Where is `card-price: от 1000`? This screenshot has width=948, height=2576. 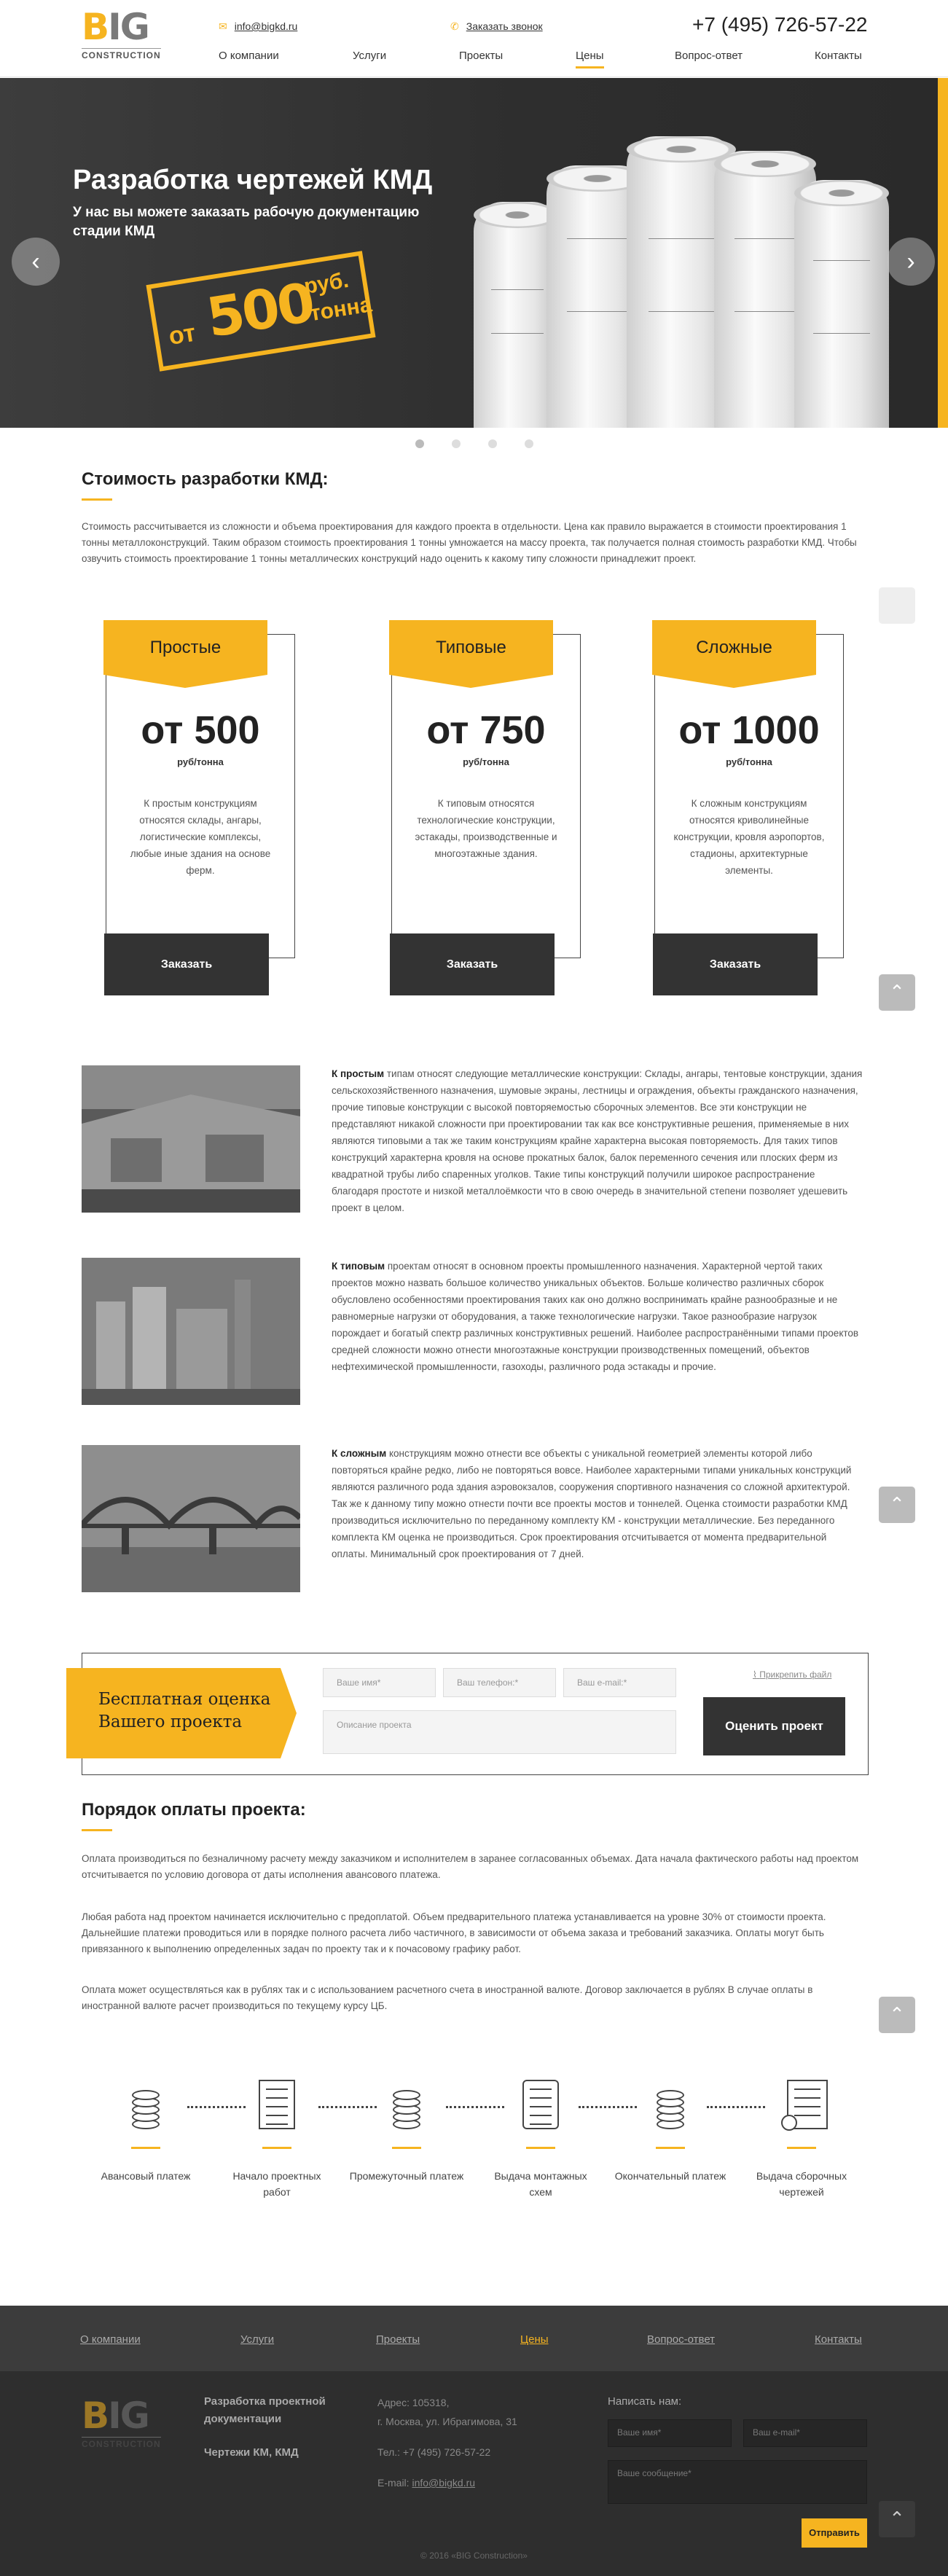
card-price: от 1000 is located at coordinates (749, 730).